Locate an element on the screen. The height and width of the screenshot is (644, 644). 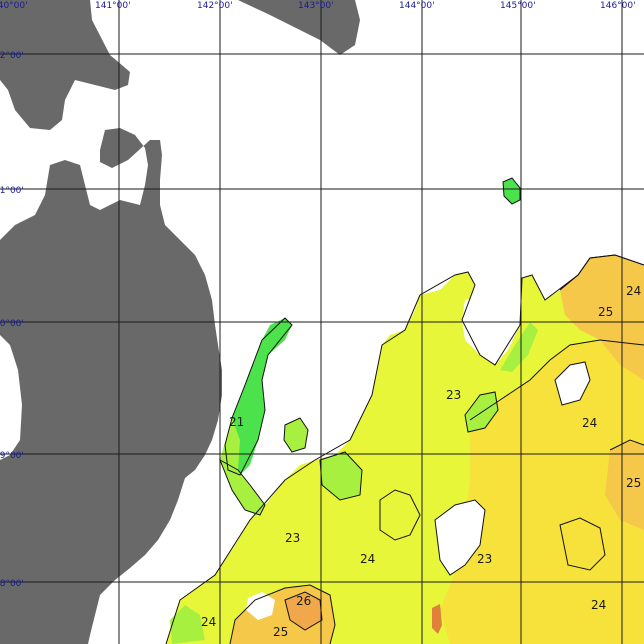
longitude-label: 146°00' is located at coordinates (618, 6).